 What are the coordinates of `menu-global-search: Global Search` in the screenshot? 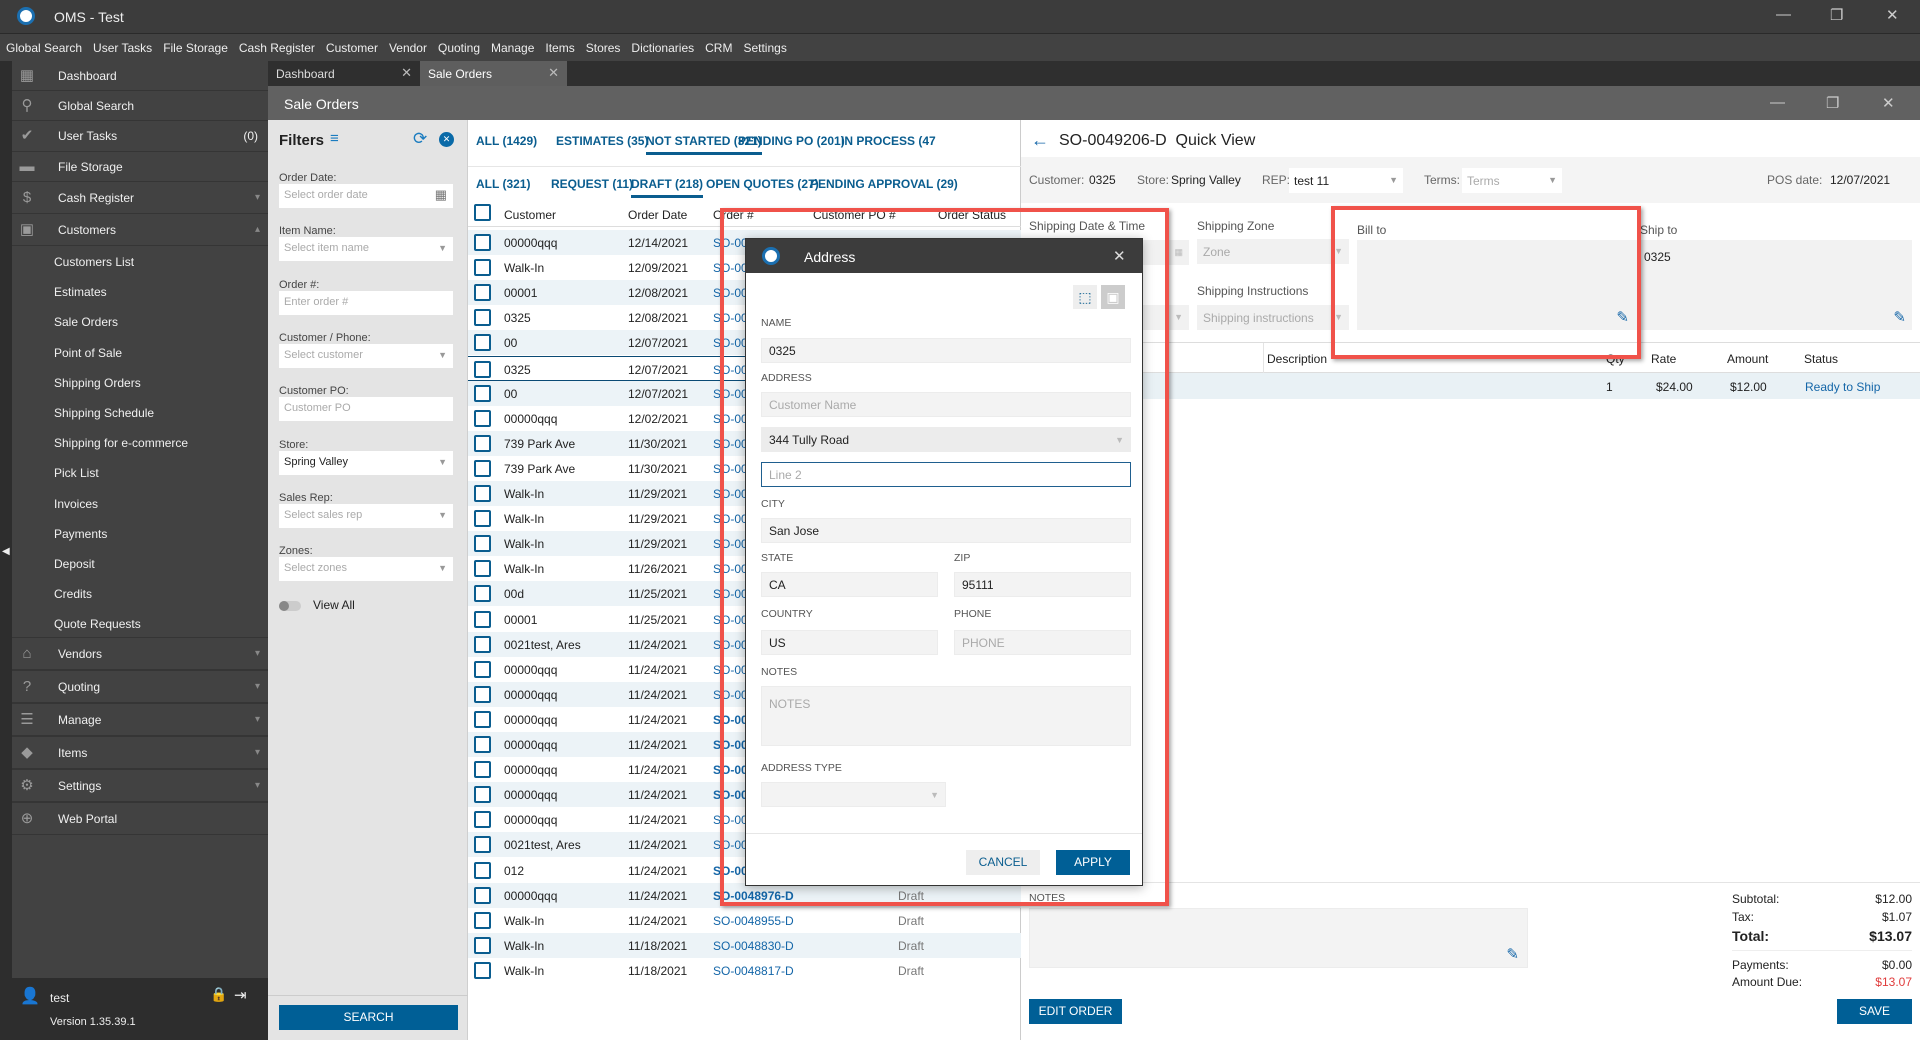 It's located at (44, 48).